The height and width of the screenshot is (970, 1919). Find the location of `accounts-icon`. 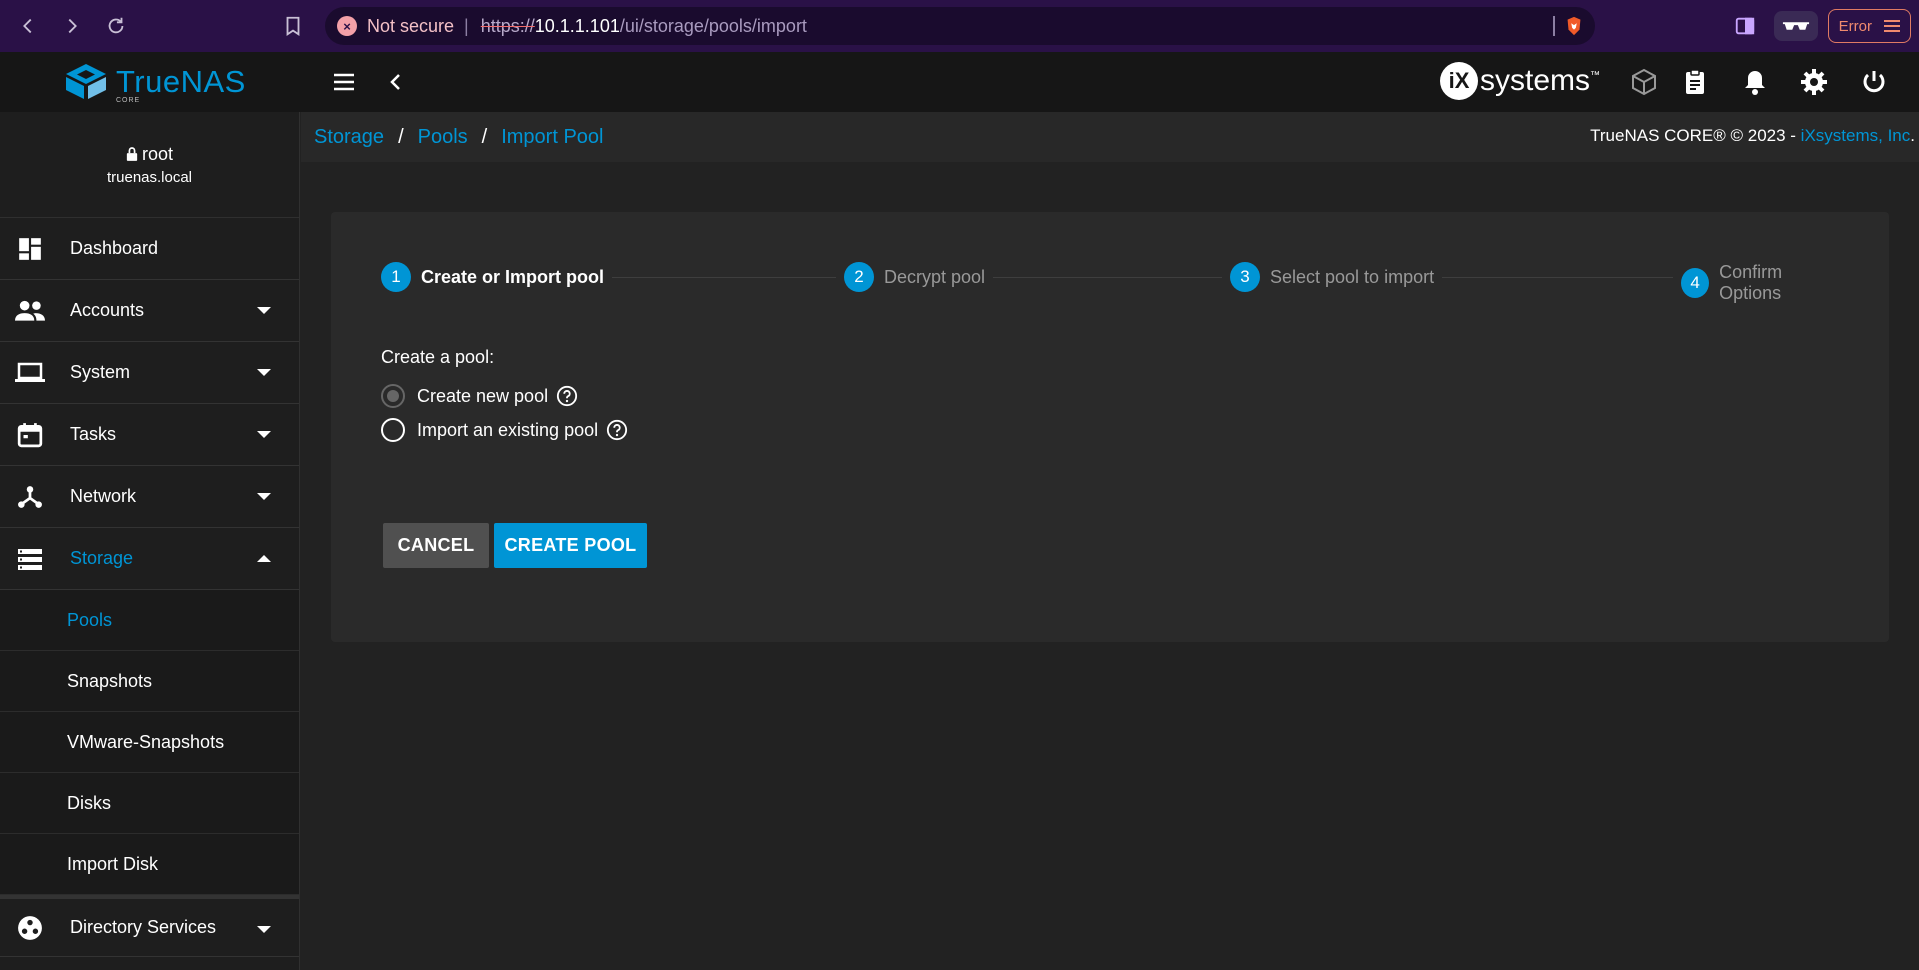

accounts-icon is located at coordinates (30, 311).